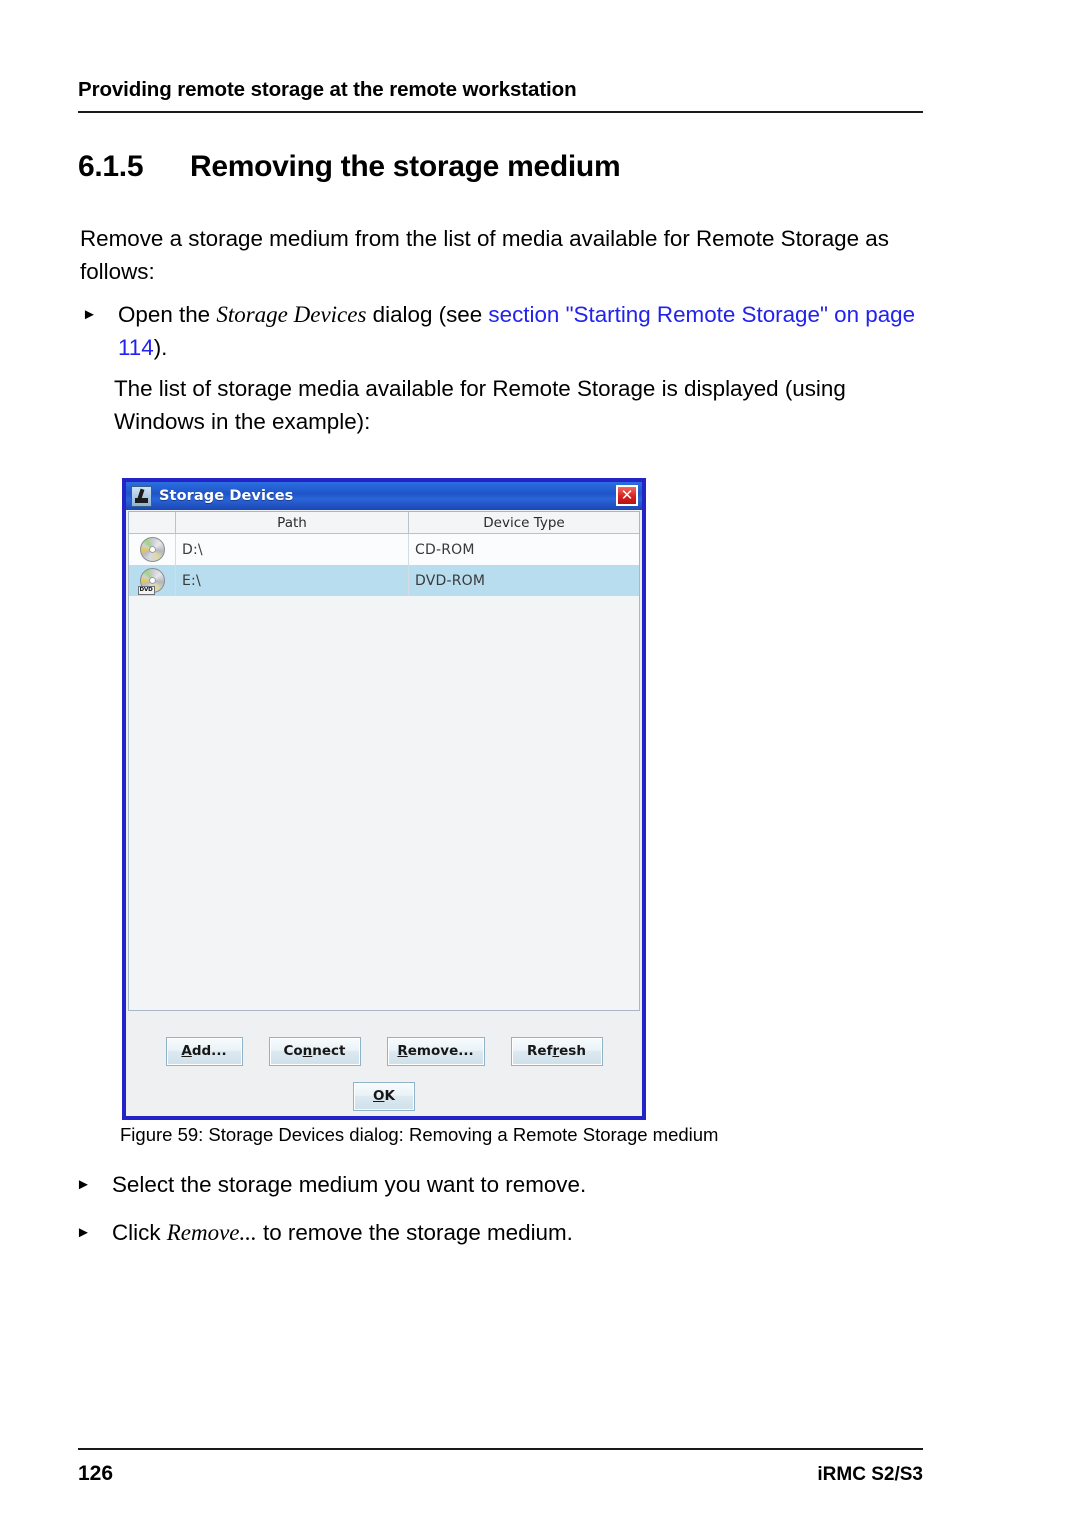 The width and height of the screenshot is (1080, 1526). Describe the element at coordinates (523, 523) in the screenshot. I see `column-header-device-type: Device Type` at that location.